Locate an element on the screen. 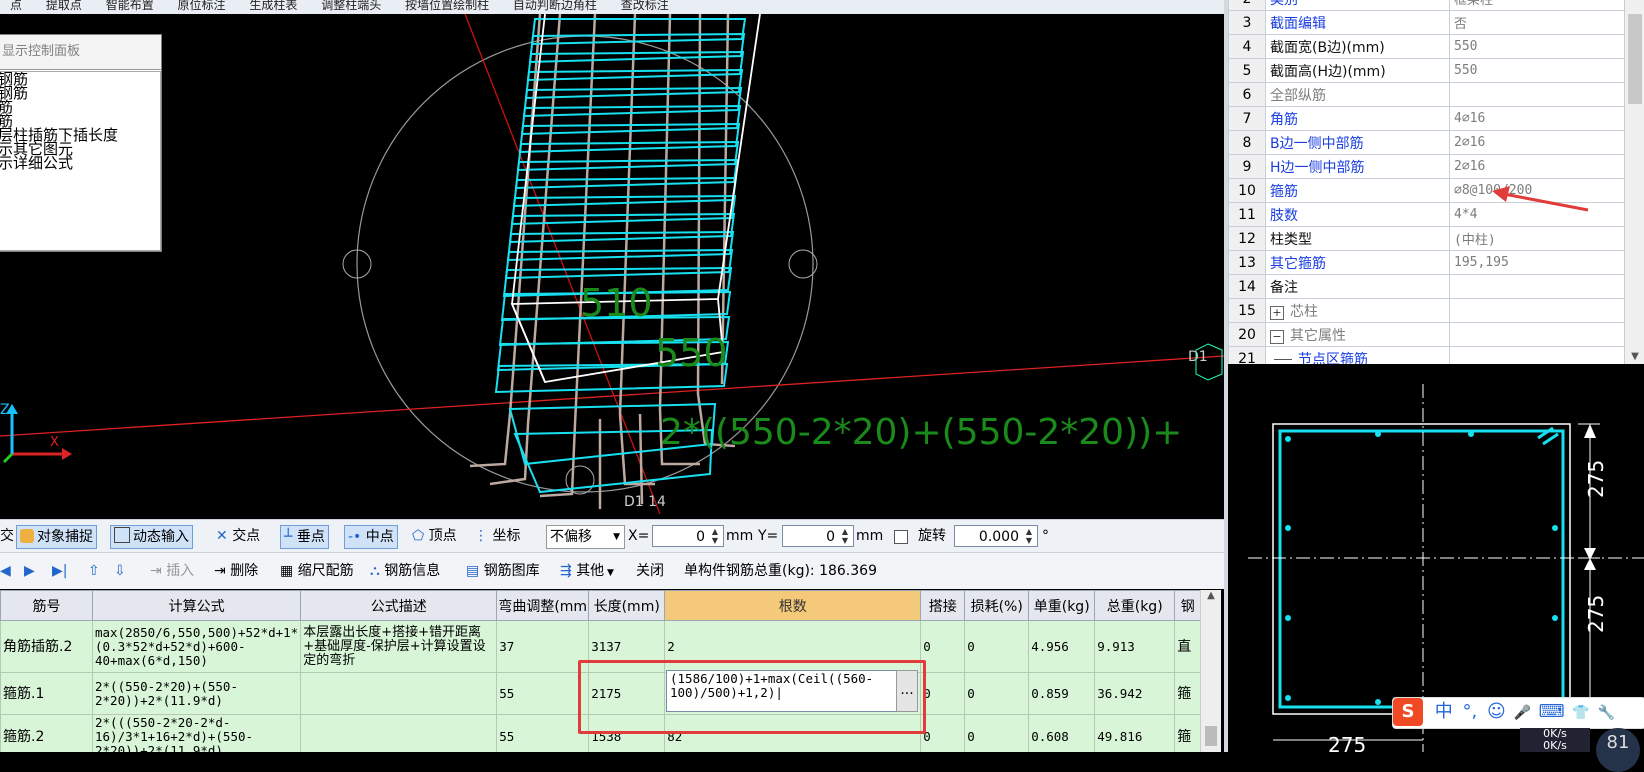 The height and width of the screenshot is (772, 1644). property-row: 6 全部纵筋 is located at coordinates (1431, 94).